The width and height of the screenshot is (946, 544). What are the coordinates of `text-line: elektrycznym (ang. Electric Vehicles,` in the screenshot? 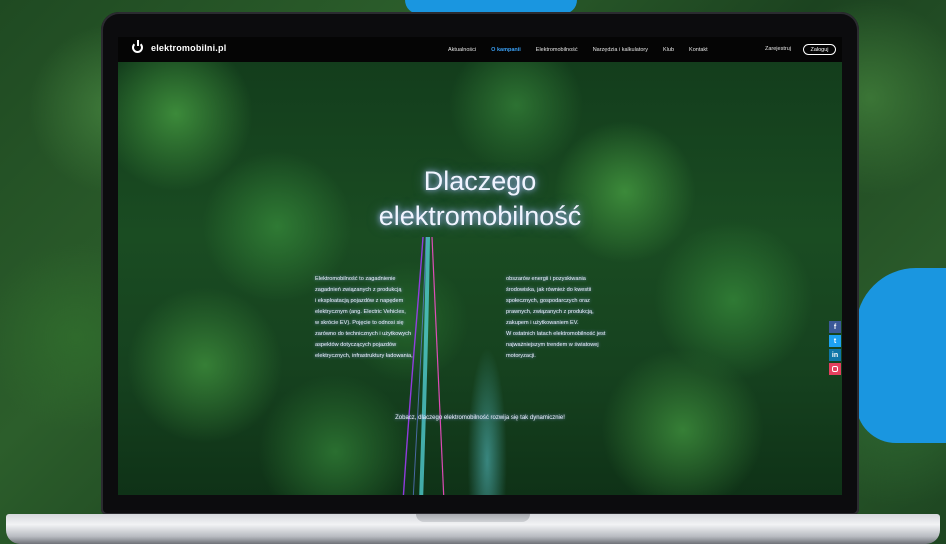 It's located at (360, 312).